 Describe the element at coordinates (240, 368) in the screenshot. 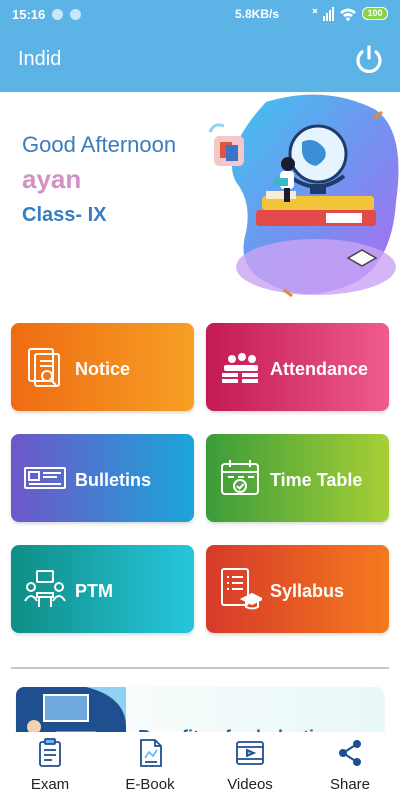

I see `attendance-students-icon` at that location.